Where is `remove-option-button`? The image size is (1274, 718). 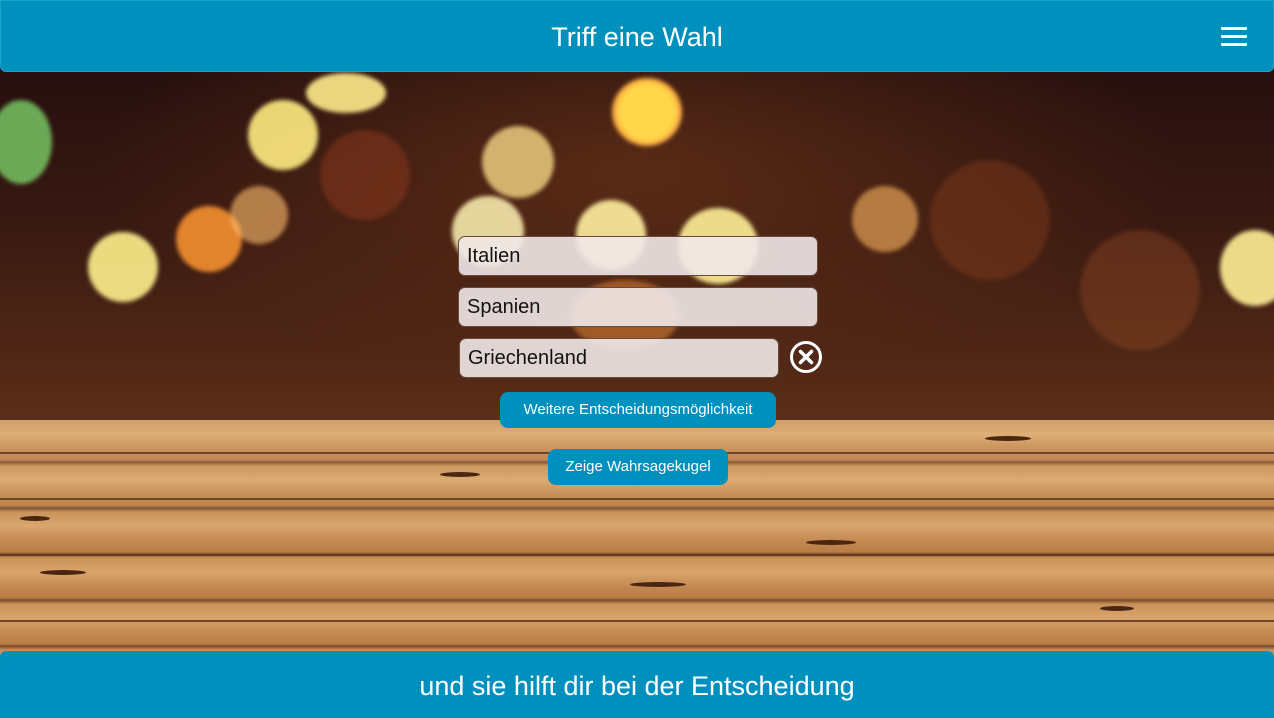 remove-option-button is located at coordinates (806, 357).